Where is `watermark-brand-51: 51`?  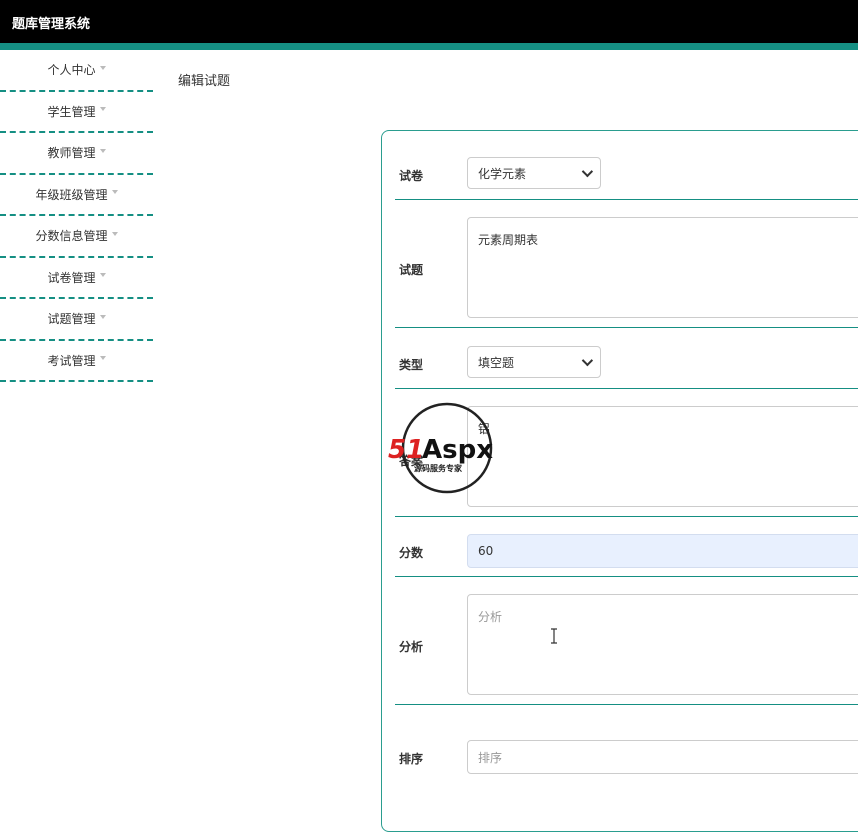 watermark-brand-51: 51 is located at coordinates (406, 450).